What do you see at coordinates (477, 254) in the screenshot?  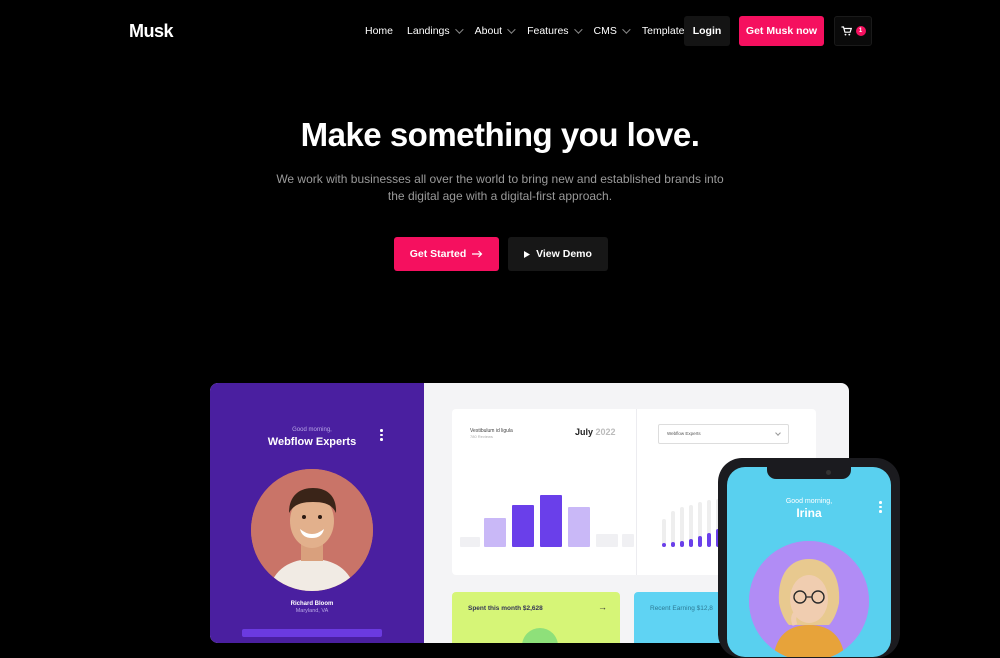 I see `arrow-right-icon` at bounding box center [477, 254].